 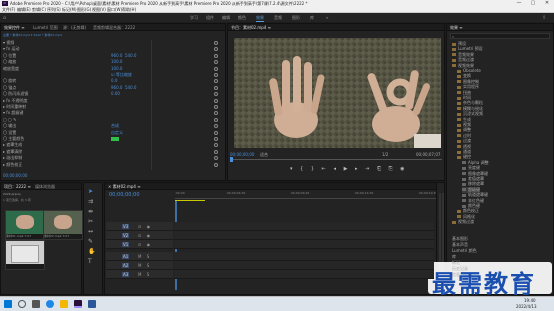 What do you see at coordinates (380, 169) in the screenshot?
I see `lift-icon: ⎗` at bounding box center [380, 169].